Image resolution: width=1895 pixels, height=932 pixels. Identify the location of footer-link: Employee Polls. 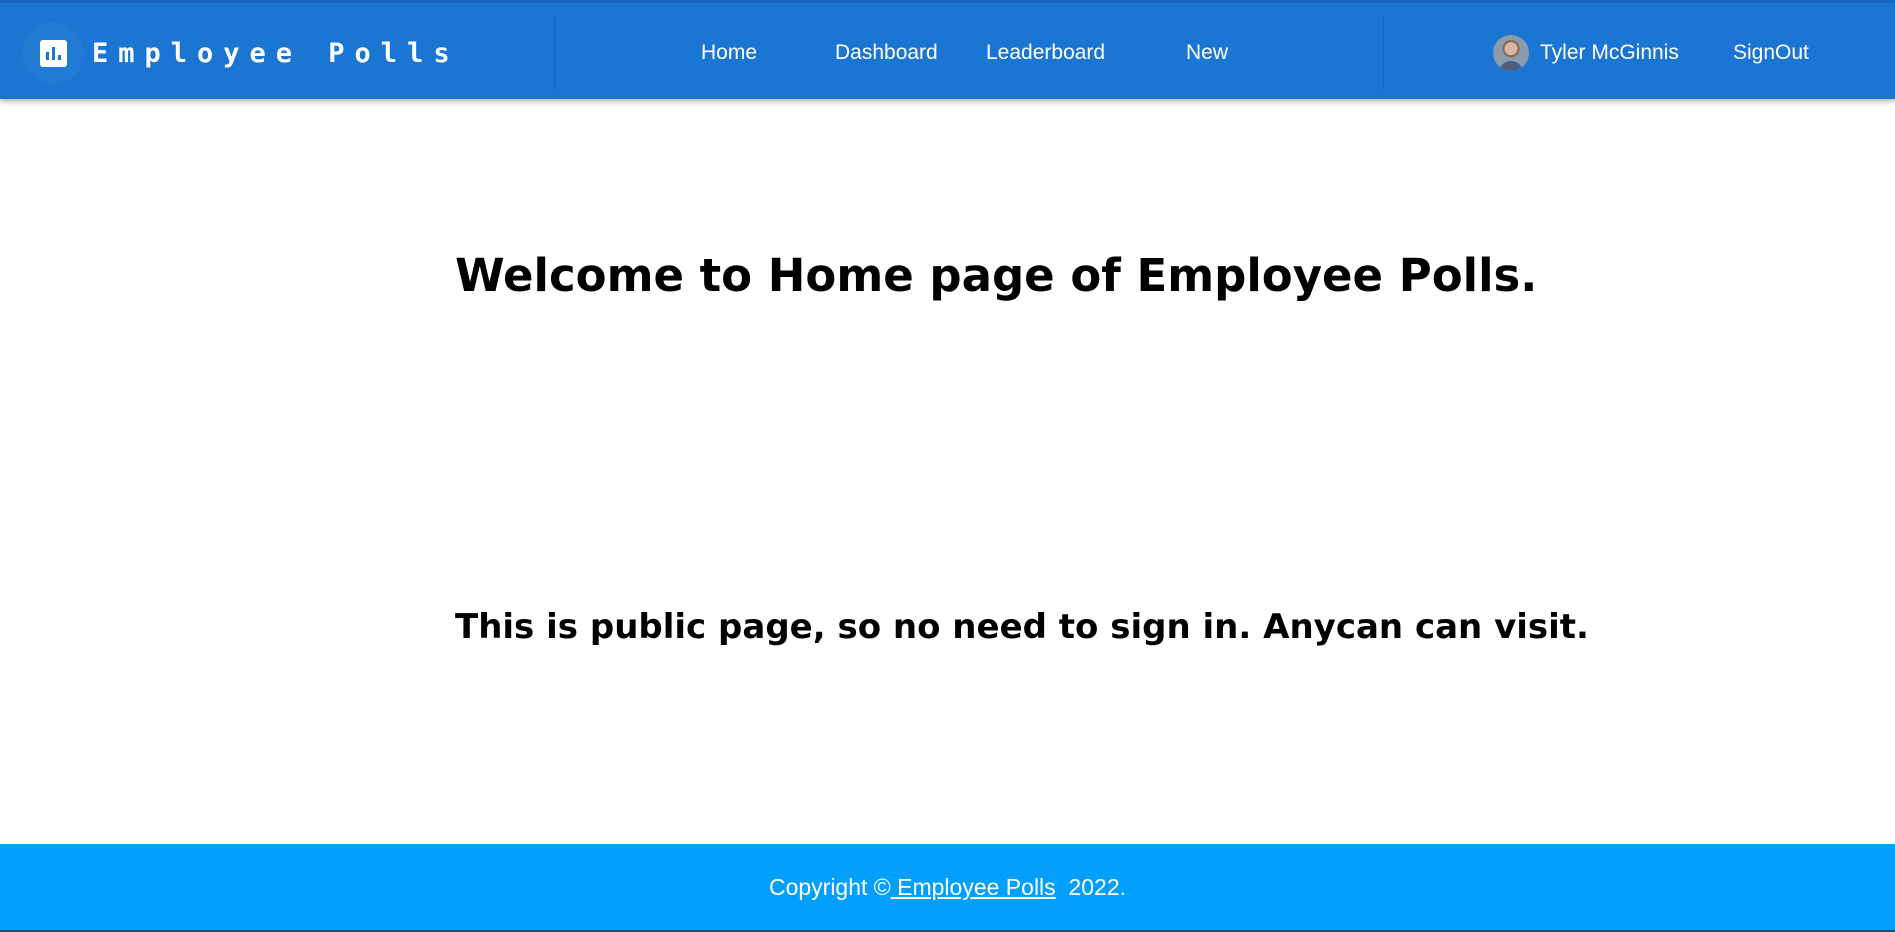
(973, 887).